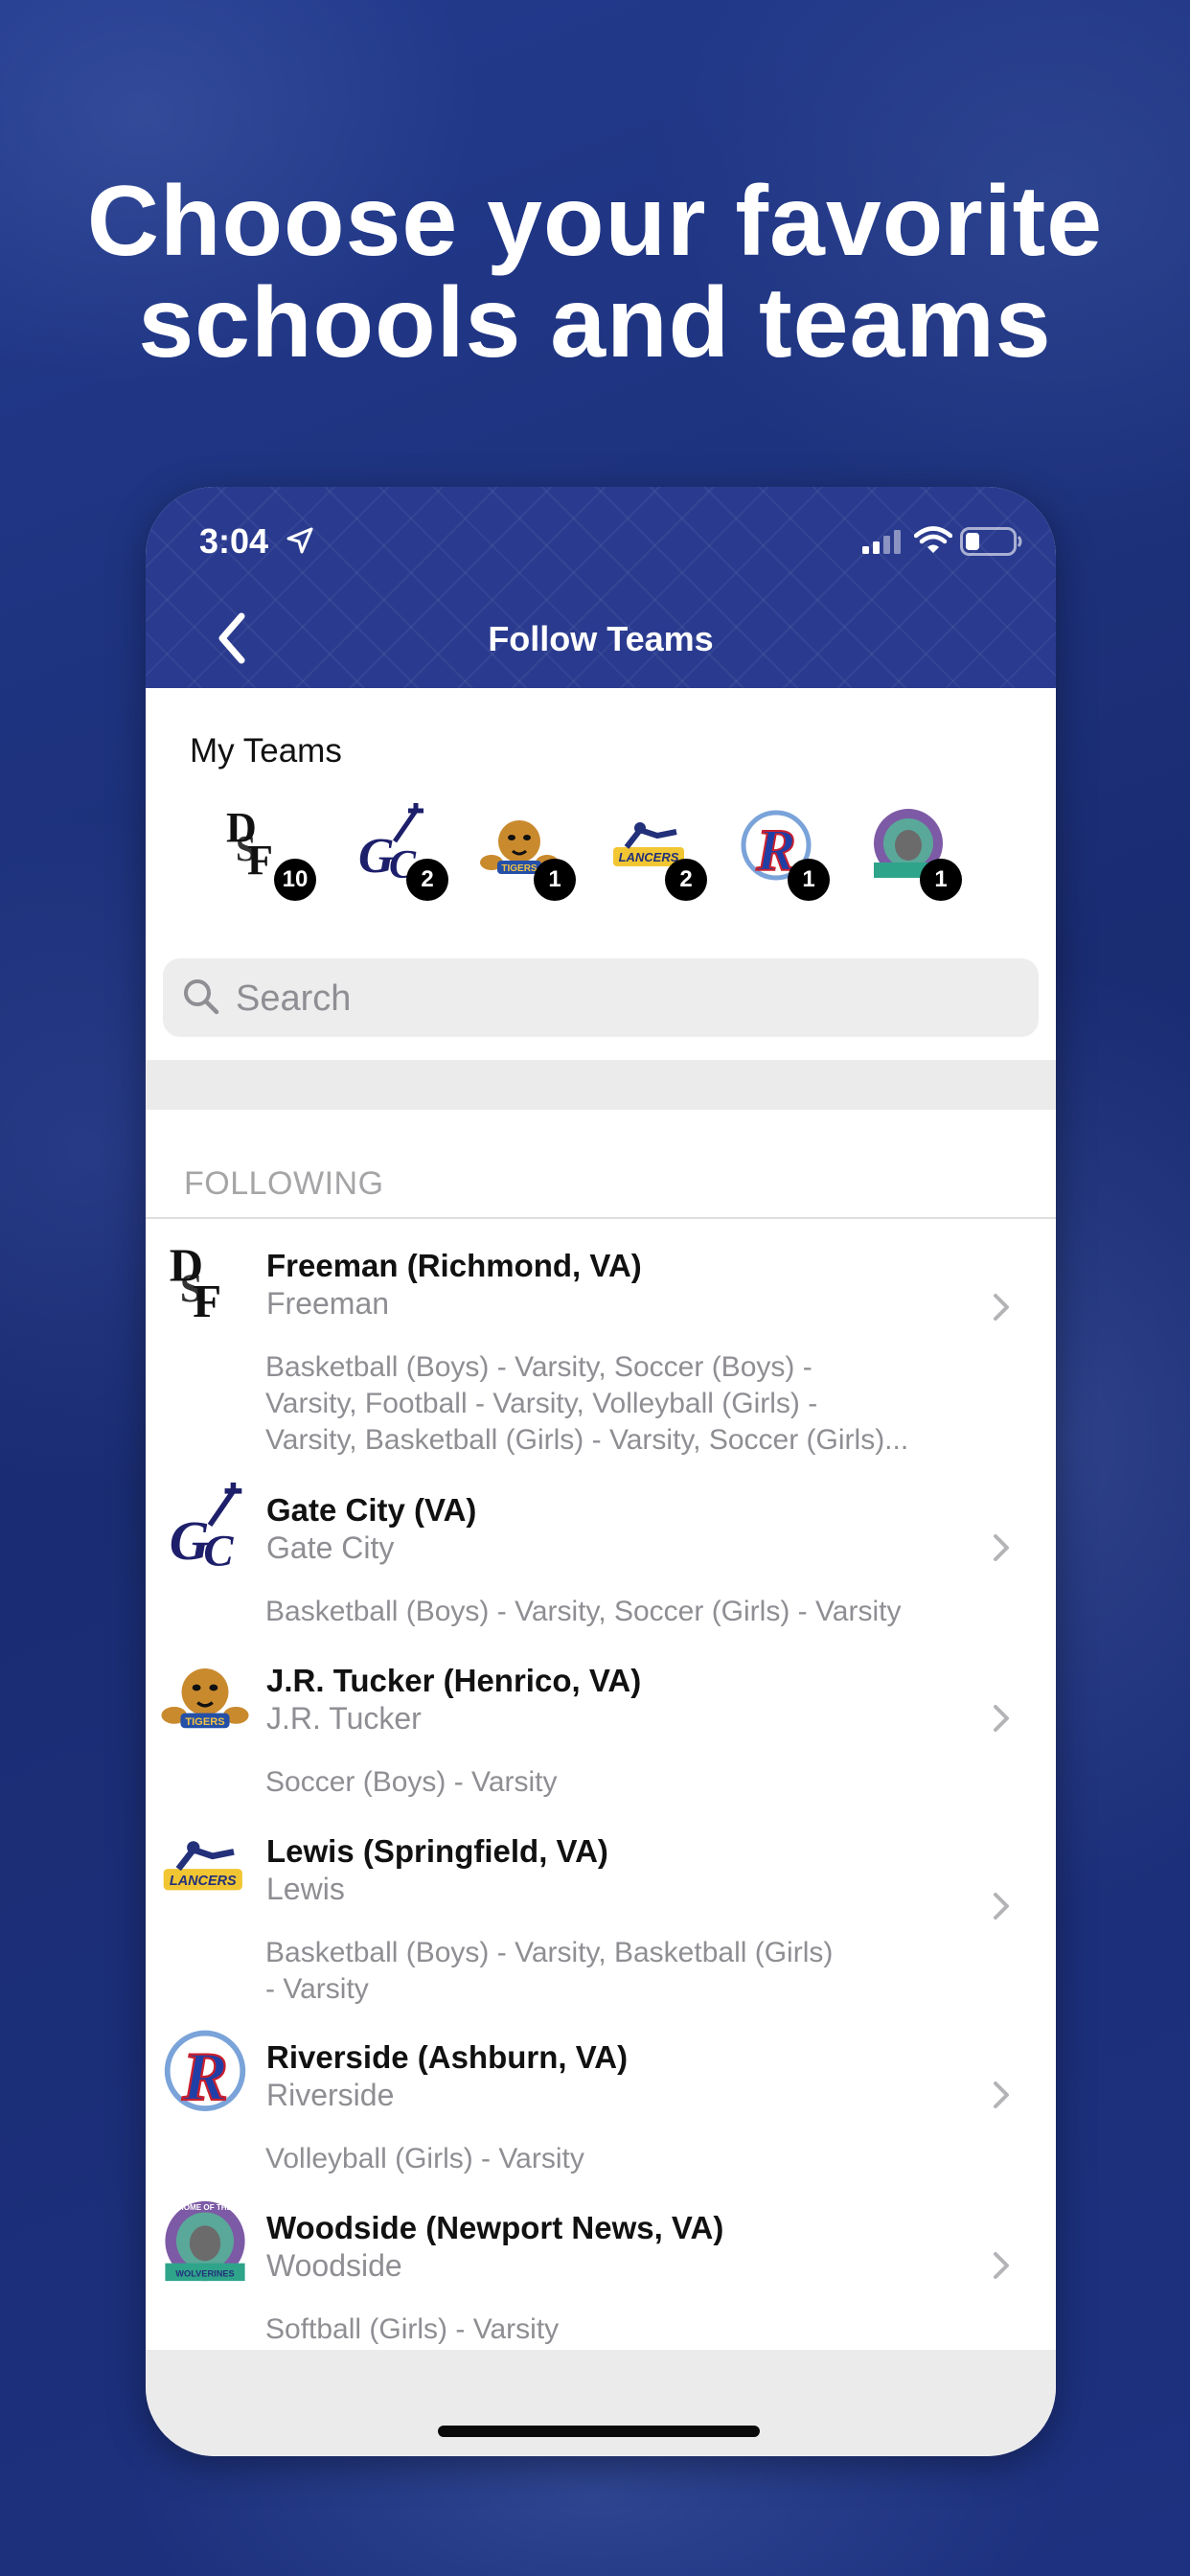  What do you see at coordinates (402, 852) in the screenshot?
I see `team-badge-gate-city: G C 2` at bounding box center [402, 852].